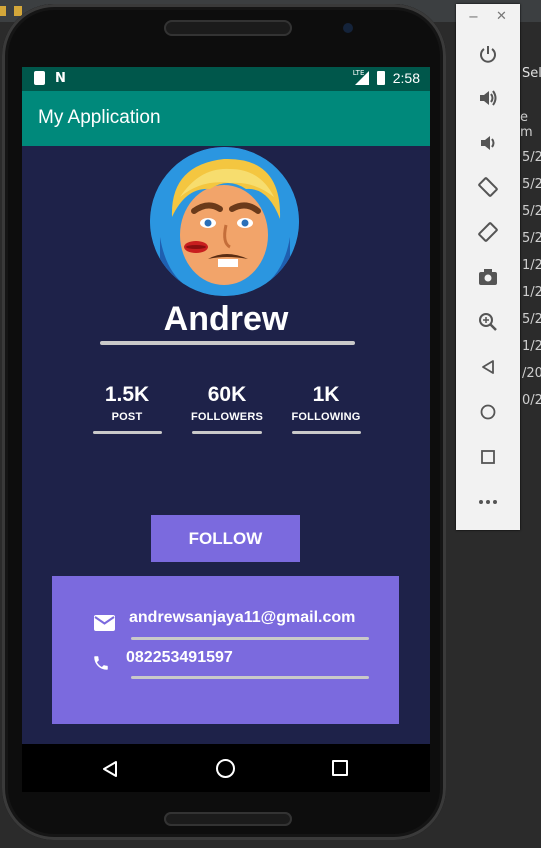 This screenshot has height=848, width=541. Describe the element at coordinates (380, 78) in the screenshot. I see `battery-icon` at that location.